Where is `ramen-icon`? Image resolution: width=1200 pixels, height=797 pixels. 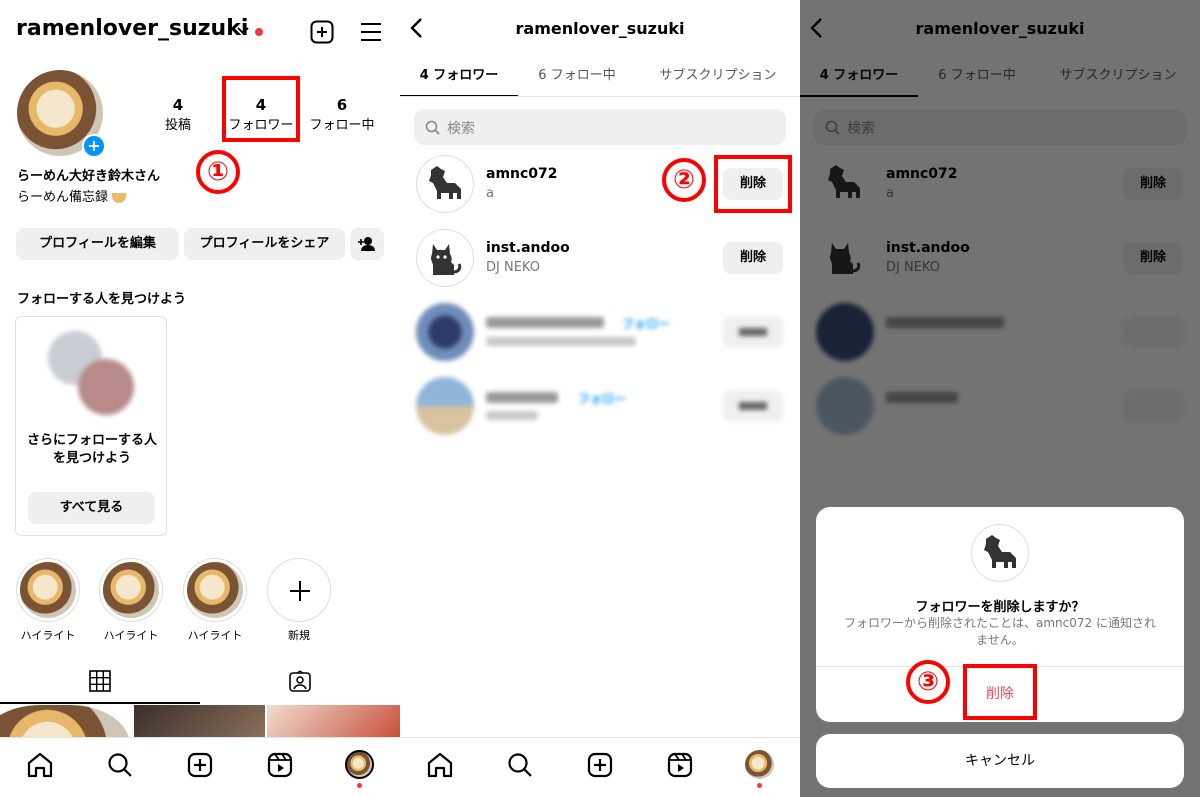 ramen-icon is located at coordinates (119, 197).